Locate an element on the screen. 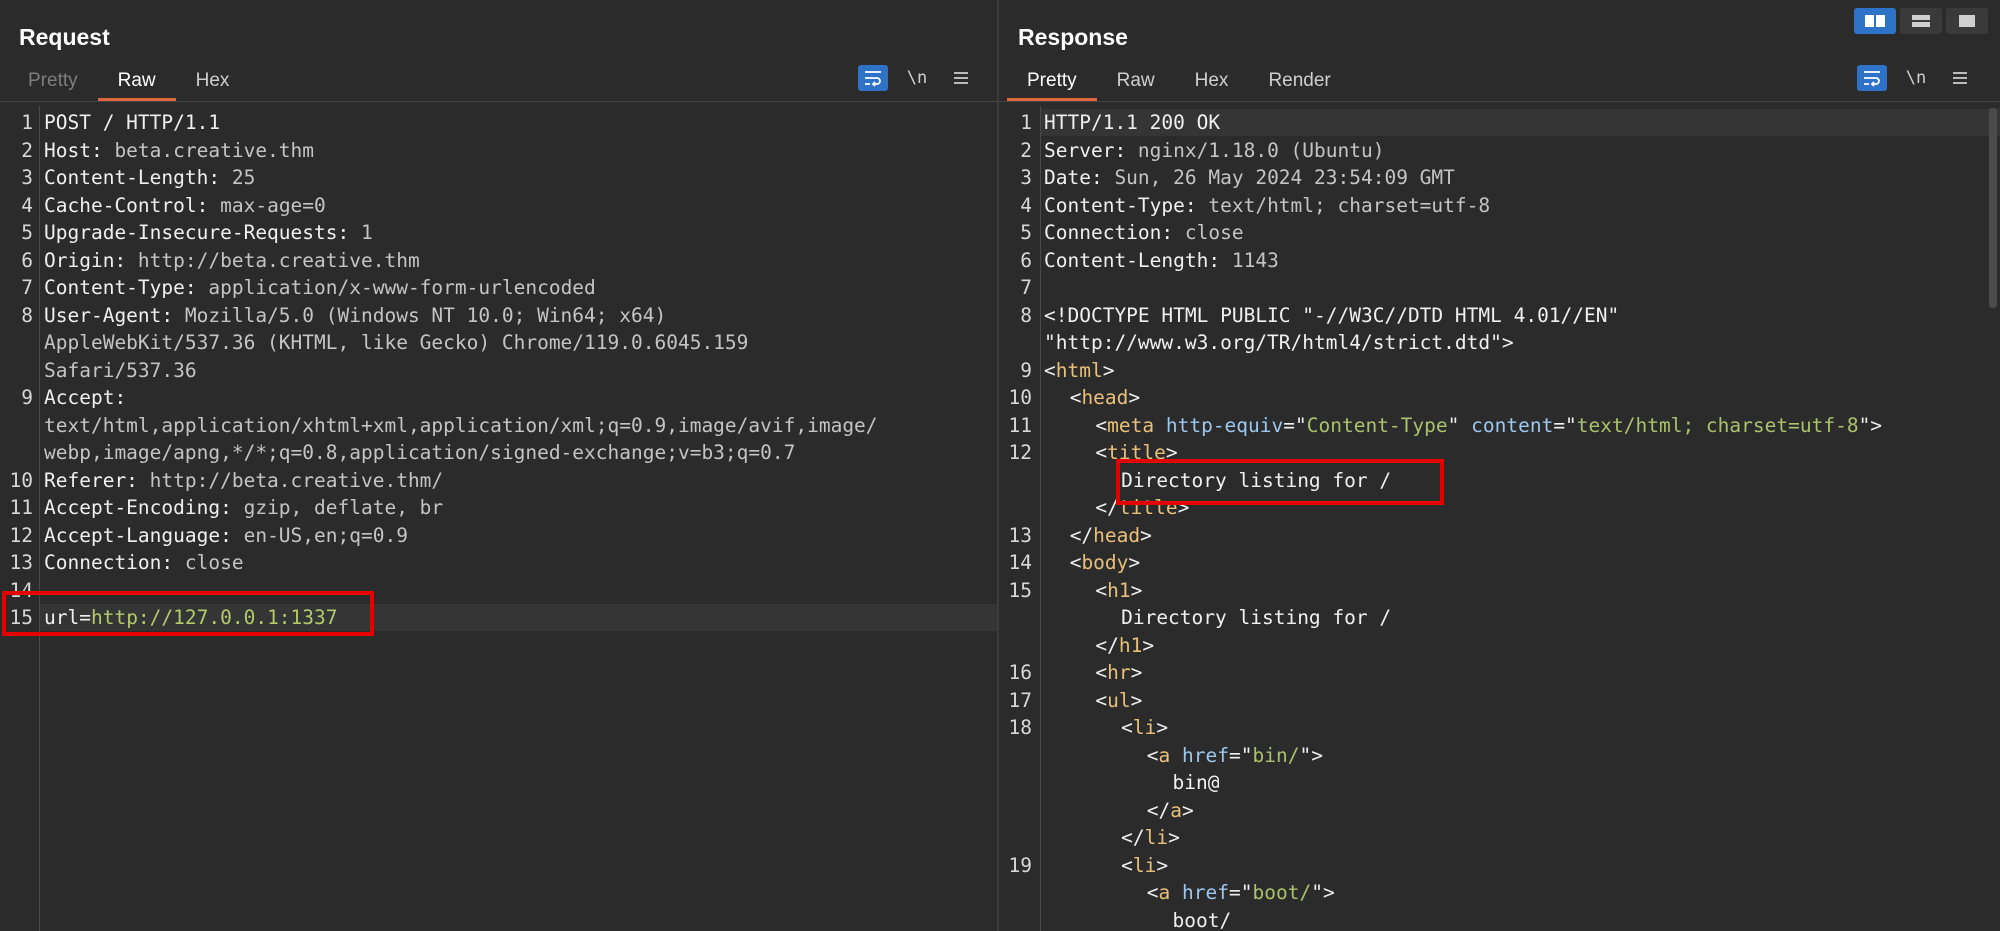  header-value: en-US,en;q=0.9 is located at coordinates (319, 535).